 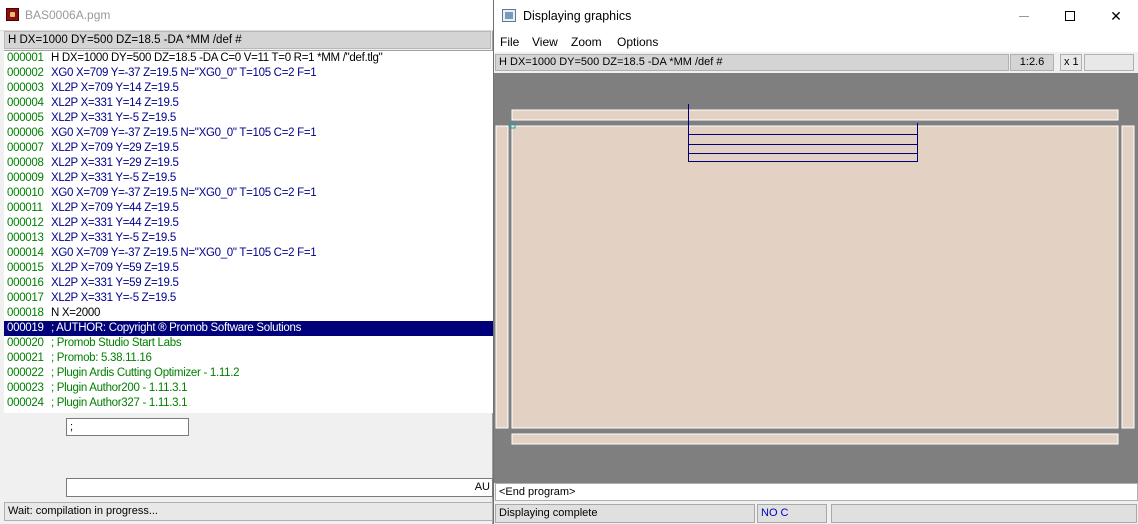 What do you see at coordinates (815, 439) in the screenshot?
I see `bottom-edge-strip` at bounding box center [815, 439].